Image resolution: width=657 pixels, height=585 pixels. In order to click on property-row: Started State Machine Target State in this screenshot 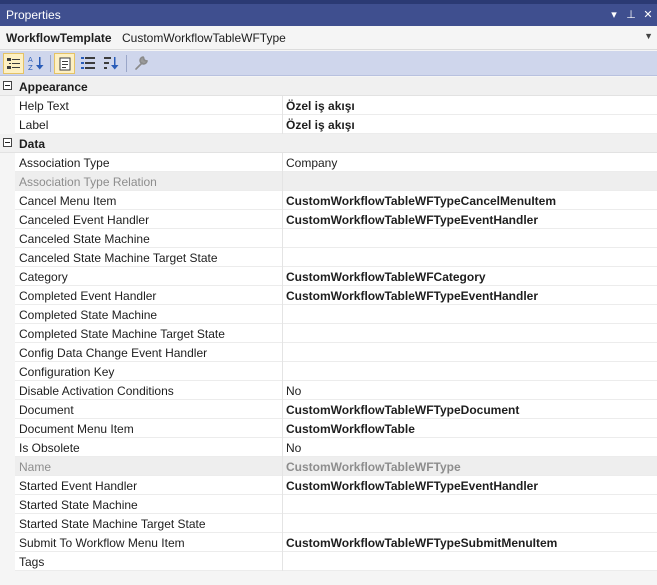, I will do `click(328, 523)`.